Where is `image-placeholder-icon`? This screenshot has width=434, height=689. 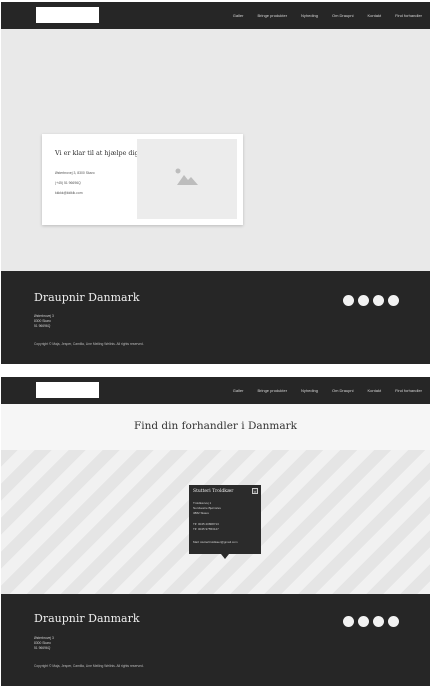
image-placeholder-icon is located at coordinates (186, 176).